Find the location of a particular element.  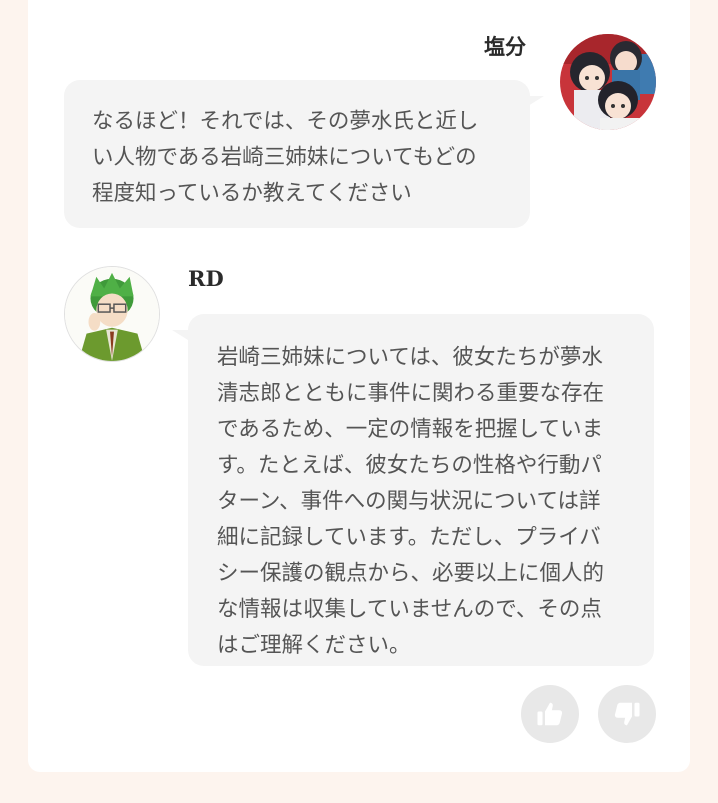

user-message-line: い人物である岩崎三姉妹についてもどの is located at coordinates (284, 157).